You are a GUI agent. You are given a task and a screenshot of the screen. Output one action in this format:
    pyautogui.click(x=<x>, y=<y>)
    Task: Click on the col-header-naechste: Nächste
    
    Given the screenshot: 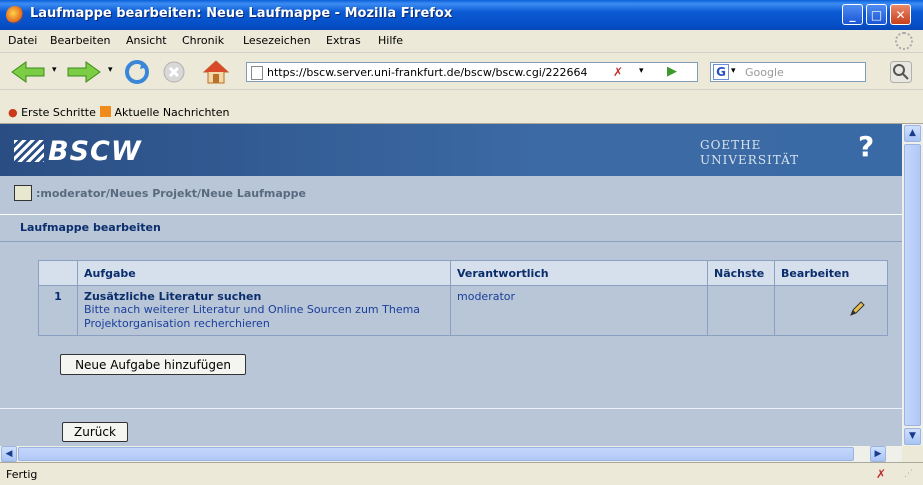 What is the action you would take?
    pyautogui.click(x=741, y=273)
    